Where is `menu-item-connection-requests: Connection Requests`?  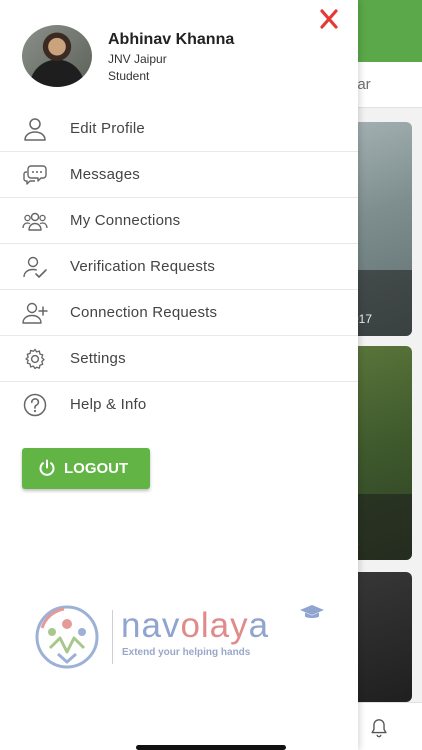
menu-item-connection-requests: Connection Requests is located at coordinates (179, 313).